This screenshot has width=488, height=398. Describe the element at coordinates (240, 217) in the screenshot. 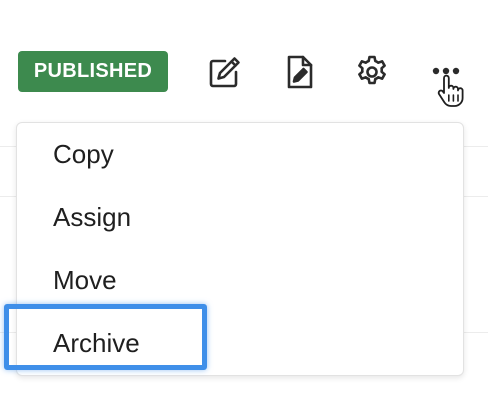

I see `menu-item-assign: Assign` at that location.